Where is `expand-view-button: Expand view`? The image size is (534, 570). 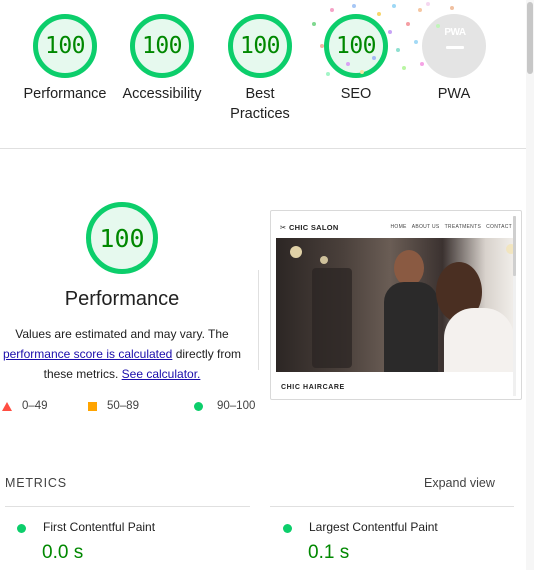
expand-view-button: Expand view is located at coordinates (459, 483).